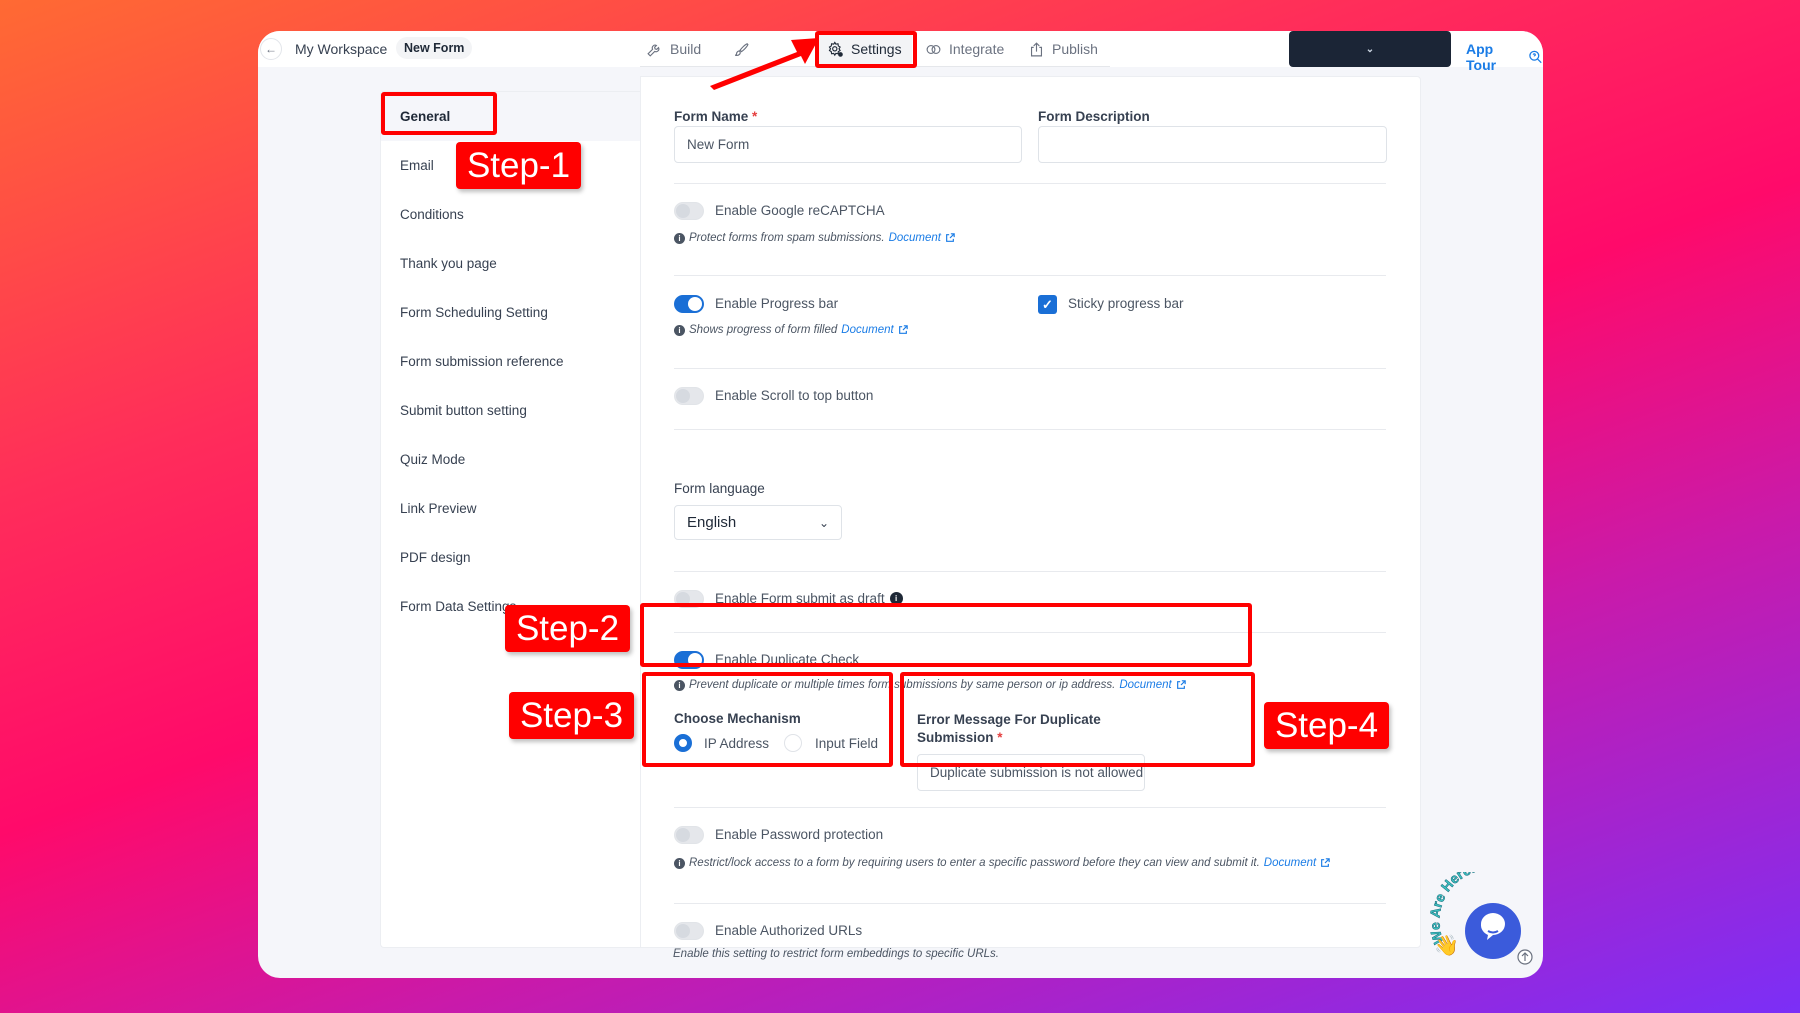 The width and height of the screenshot is (1800, 1013). Describe the element at coordinates (809, 598) in the screenshot. I see `submit-draft-label: Enable Form submit as draft i` at that location.